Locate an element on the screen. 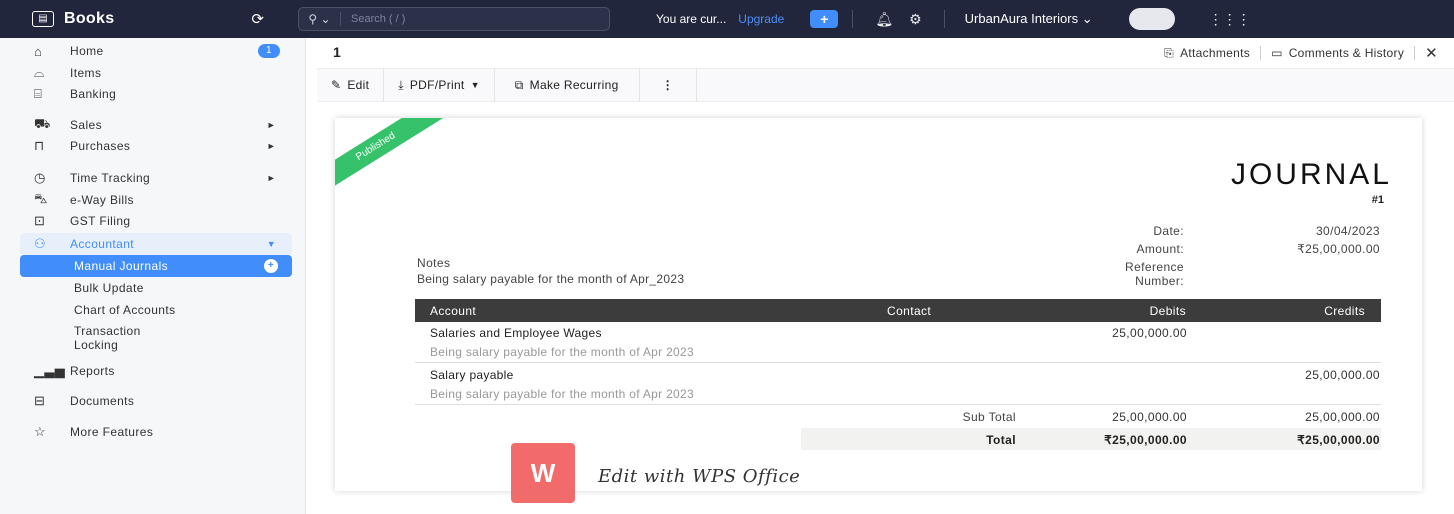  action-toolbar: ✎ Edit ⤓ PDF/Print ▼ ⧉ Make Recurring ⋮ is located at coordinates (885, 85).